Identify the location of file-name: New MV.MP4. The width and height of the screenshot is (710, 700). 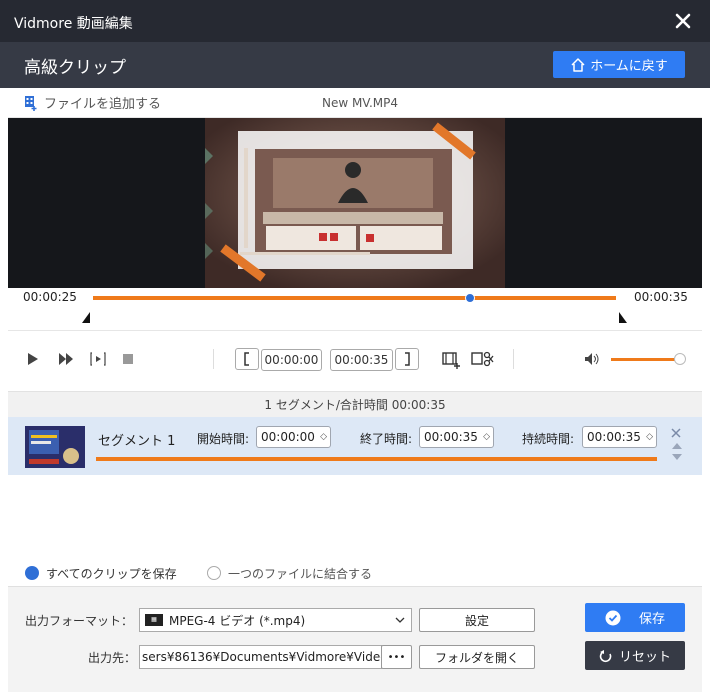
(360, 103).